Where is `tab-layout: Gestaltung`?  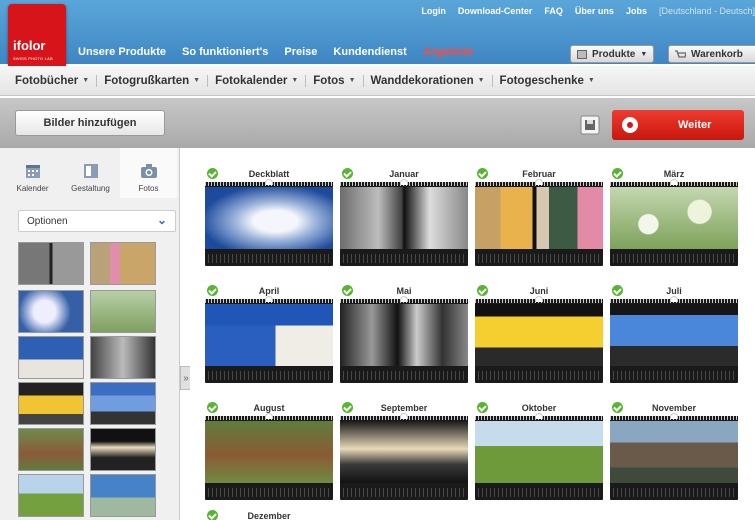 tab-layout: Gestaltung is located at coordinates (90, 173).